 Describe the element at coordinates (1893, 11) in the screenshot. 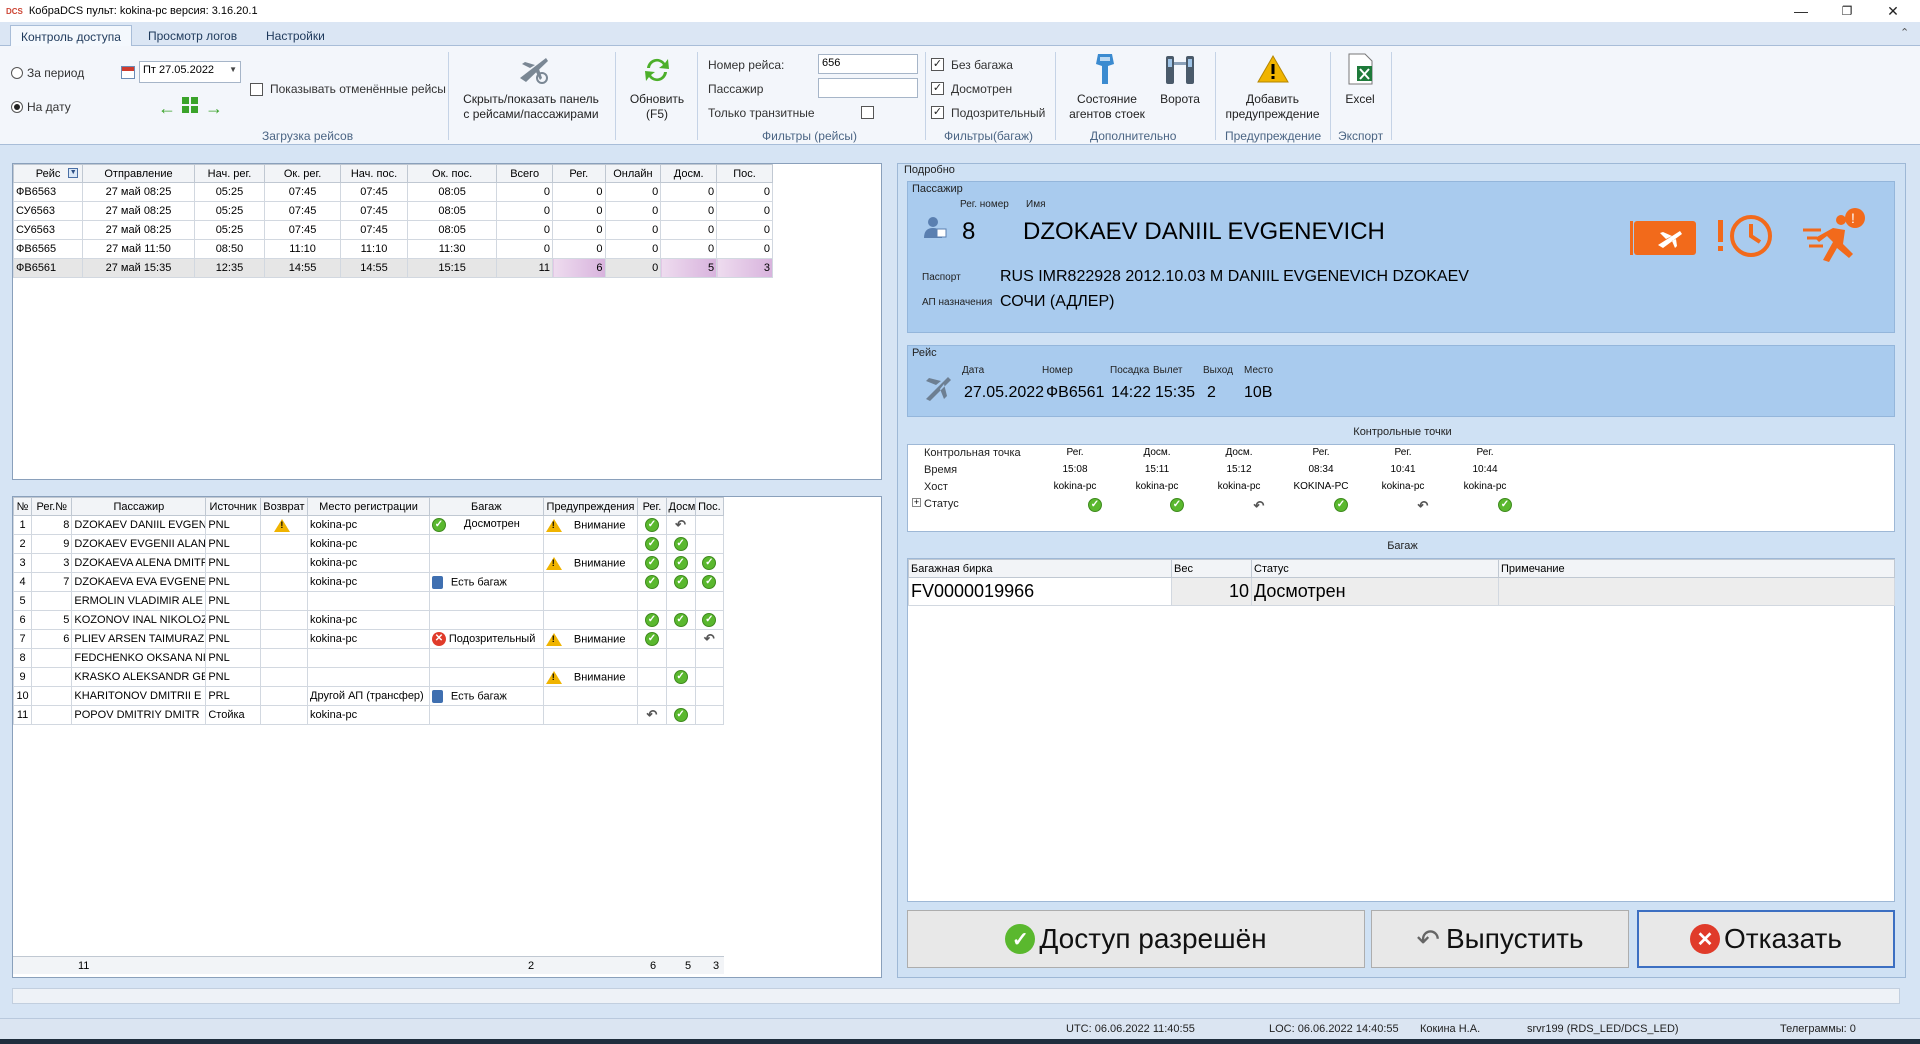

I see `close-button: ✕` at that location.